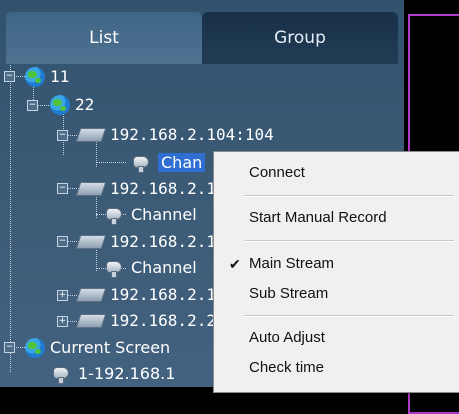 This screenshot has width=459, height=414. I want to click on expand-device5-icon: +, so click(62, 321).